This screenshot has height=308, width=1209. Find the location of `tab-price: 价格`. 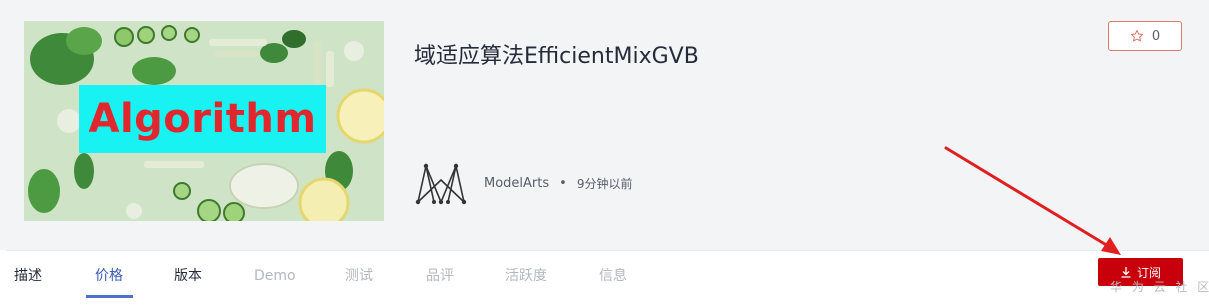

tab-price: 价格 is located at coordinates (109, 274).